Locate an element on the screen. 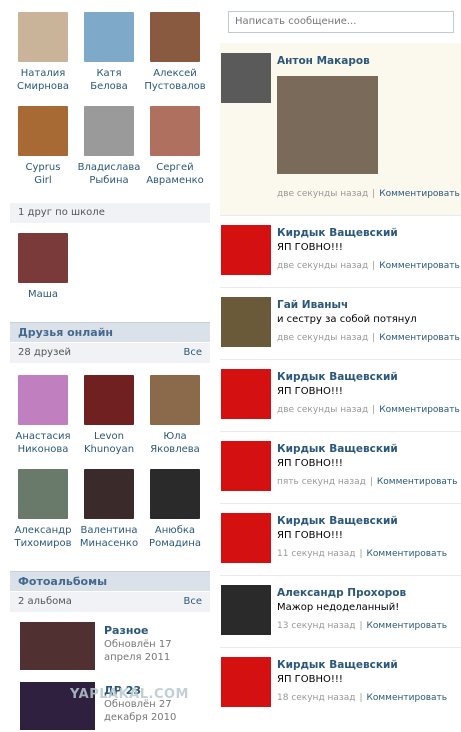 The width and height of the screenshot is (461, 732). friend-last-name: Пустовалов is located at coordinates (175, 86).